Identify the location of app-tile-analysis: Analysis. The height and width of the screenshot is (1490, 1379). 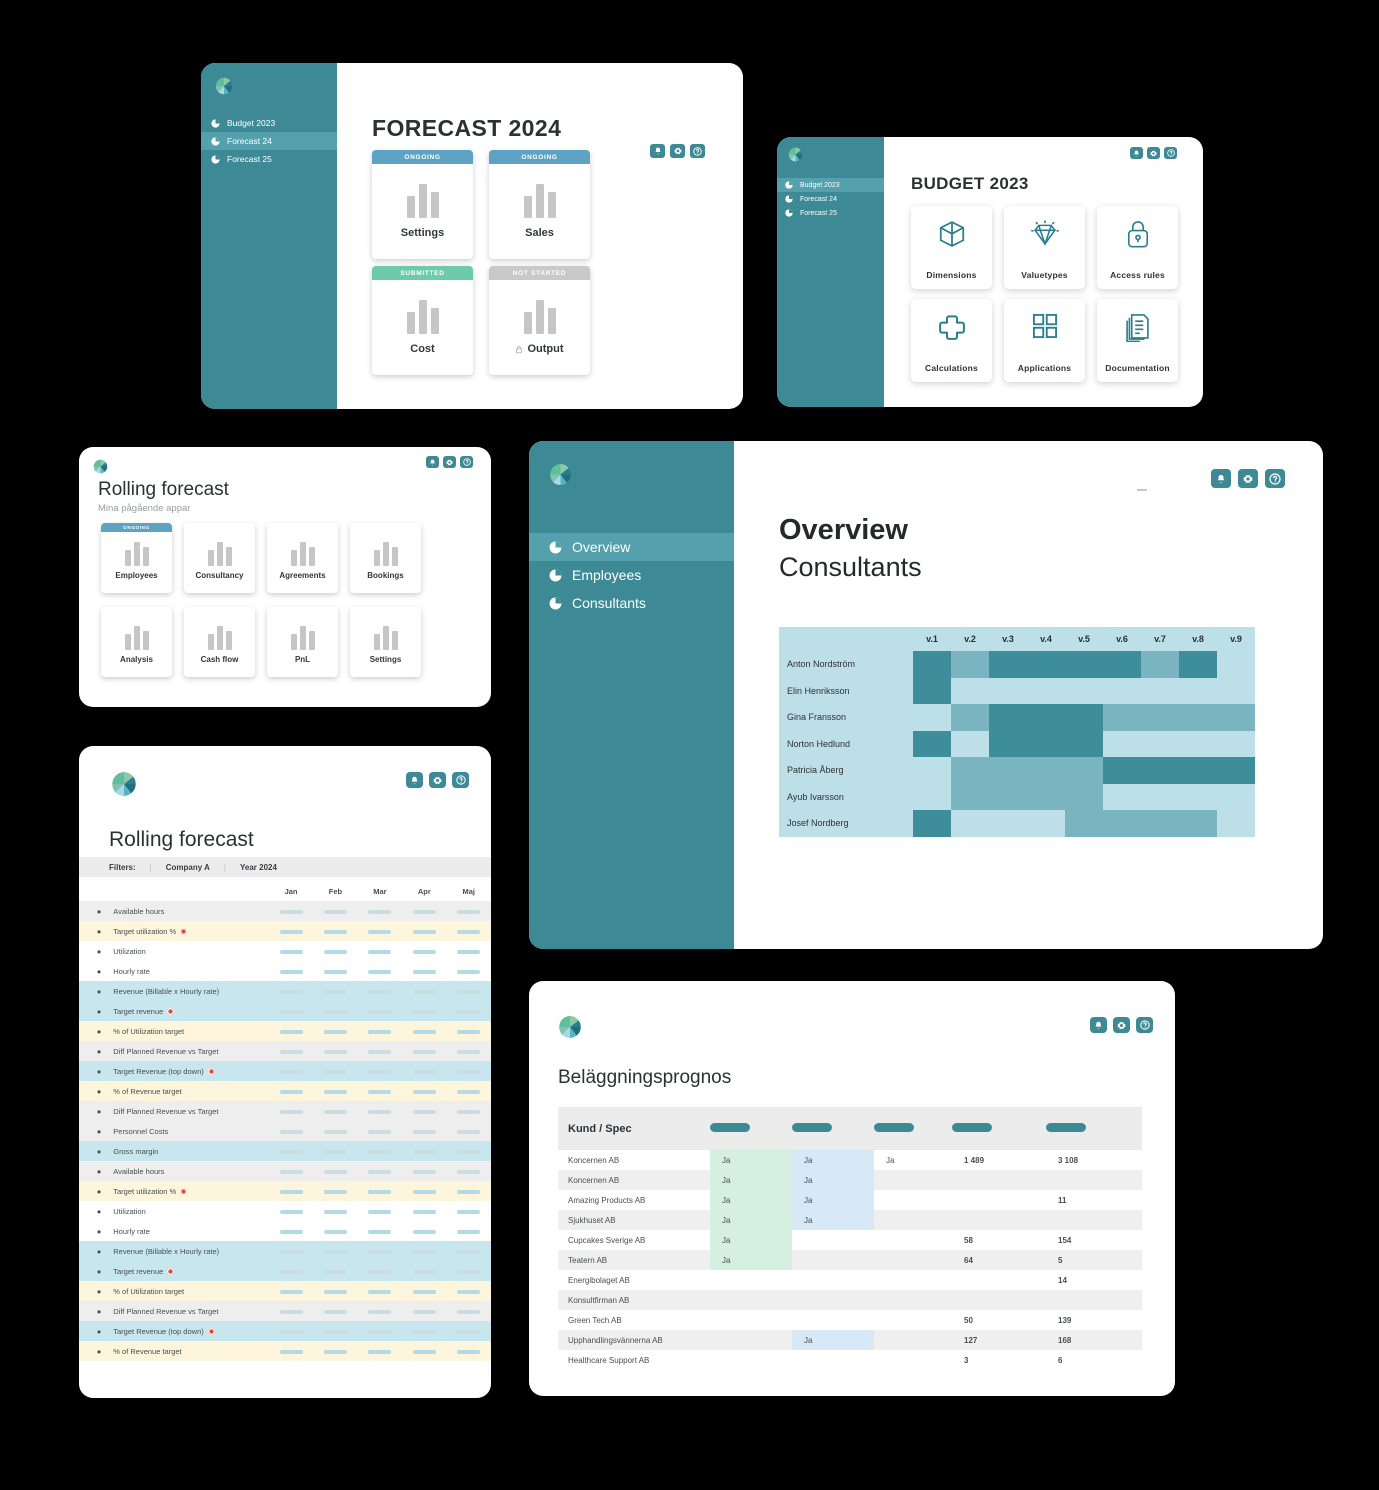
(136, 642).